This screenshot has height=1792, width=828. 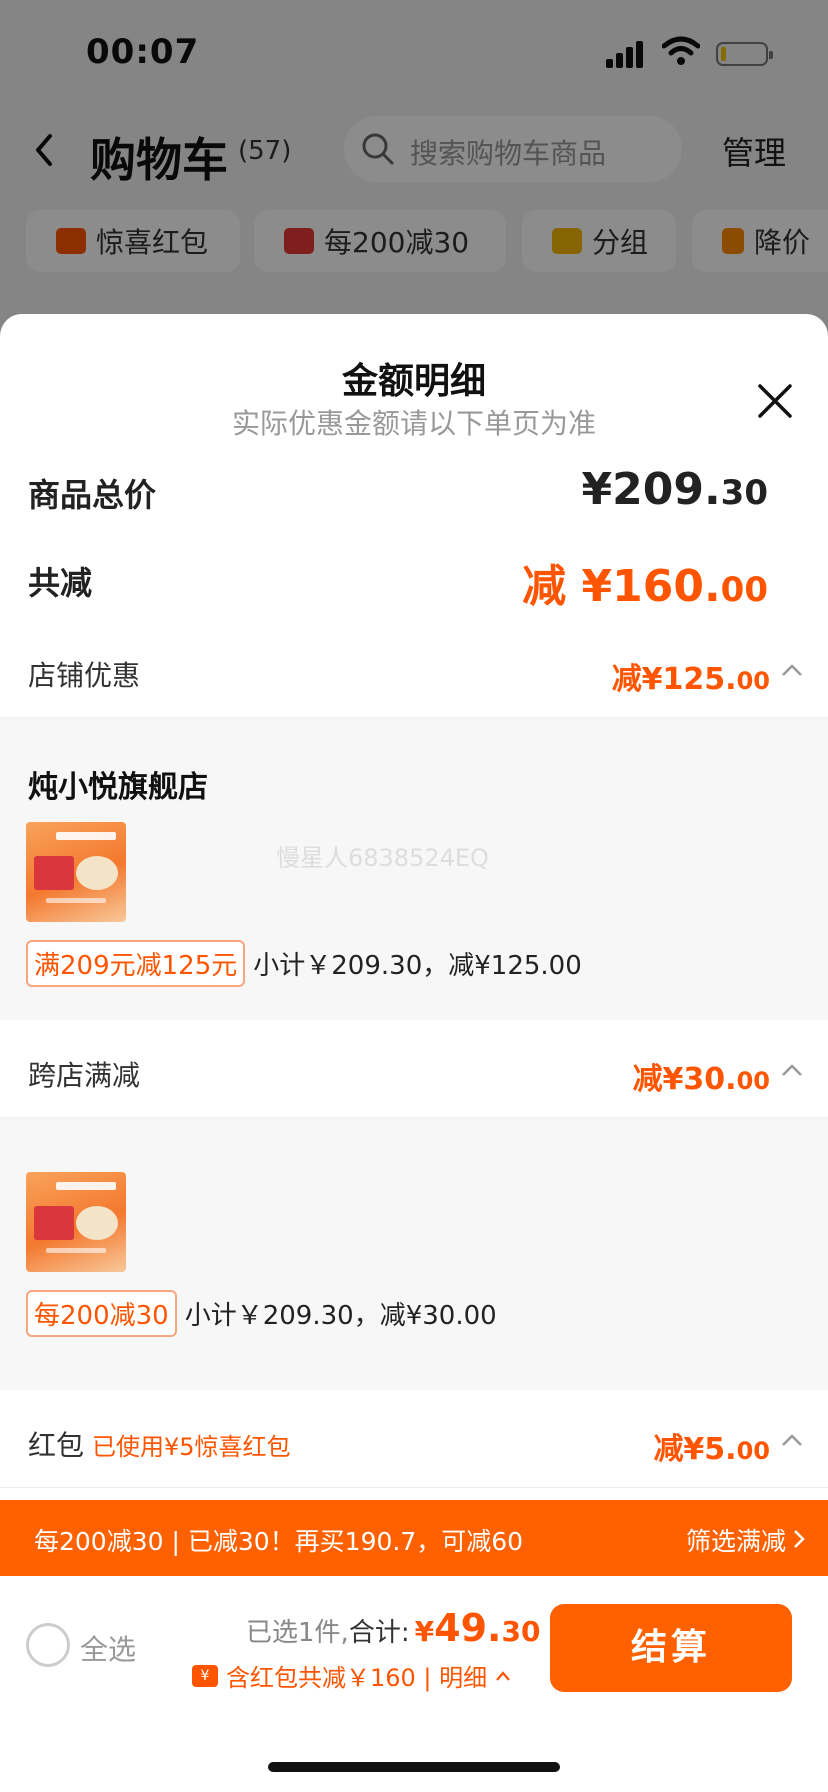 I want to click on discount-detail-link: ¥ 含红包共减￥160 | 明细, so click(x=351, y=1675).